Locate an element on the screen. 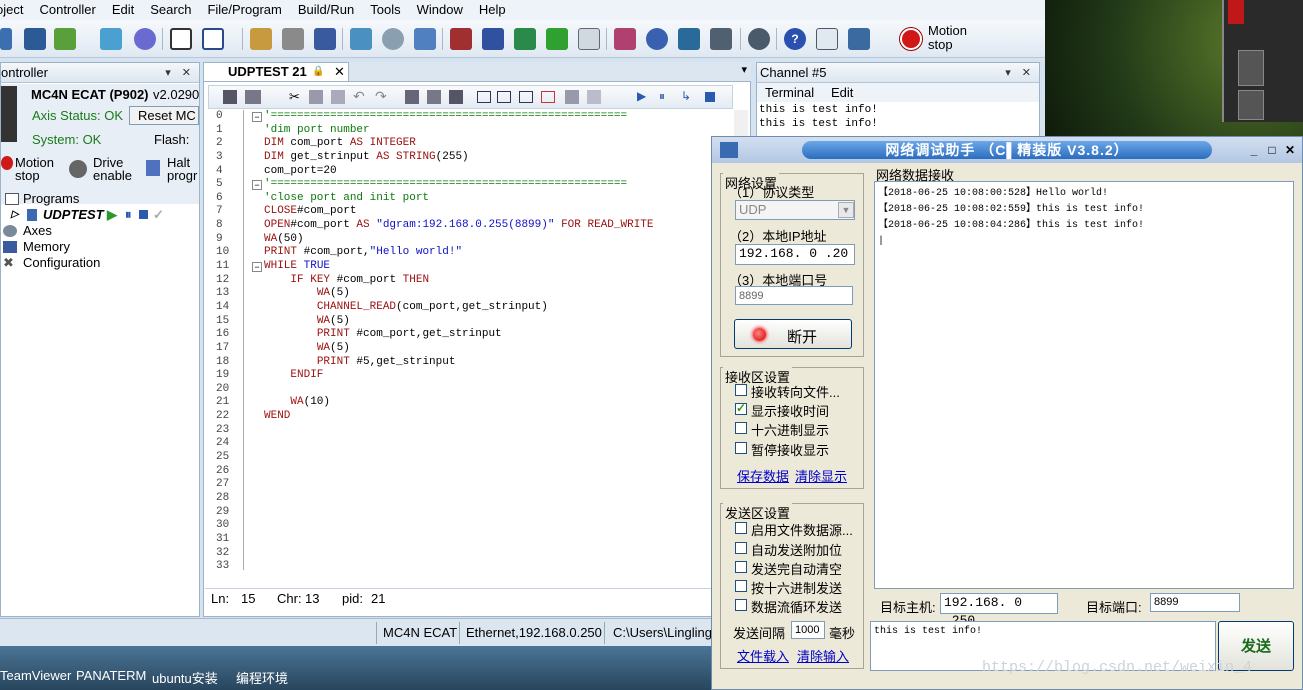 The height and width of the screenshot is (690, 1303). chart-icon is located at coordinates (325, 39).